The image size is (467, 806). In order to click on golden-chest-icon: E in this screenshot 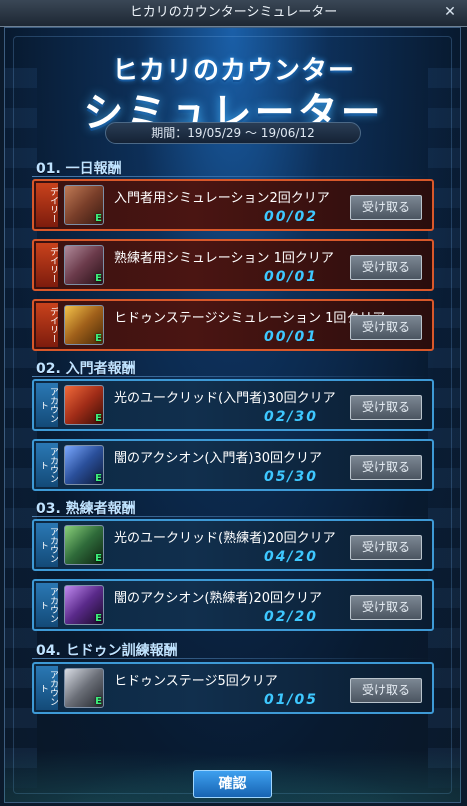, I will do `click(84, 325)`.